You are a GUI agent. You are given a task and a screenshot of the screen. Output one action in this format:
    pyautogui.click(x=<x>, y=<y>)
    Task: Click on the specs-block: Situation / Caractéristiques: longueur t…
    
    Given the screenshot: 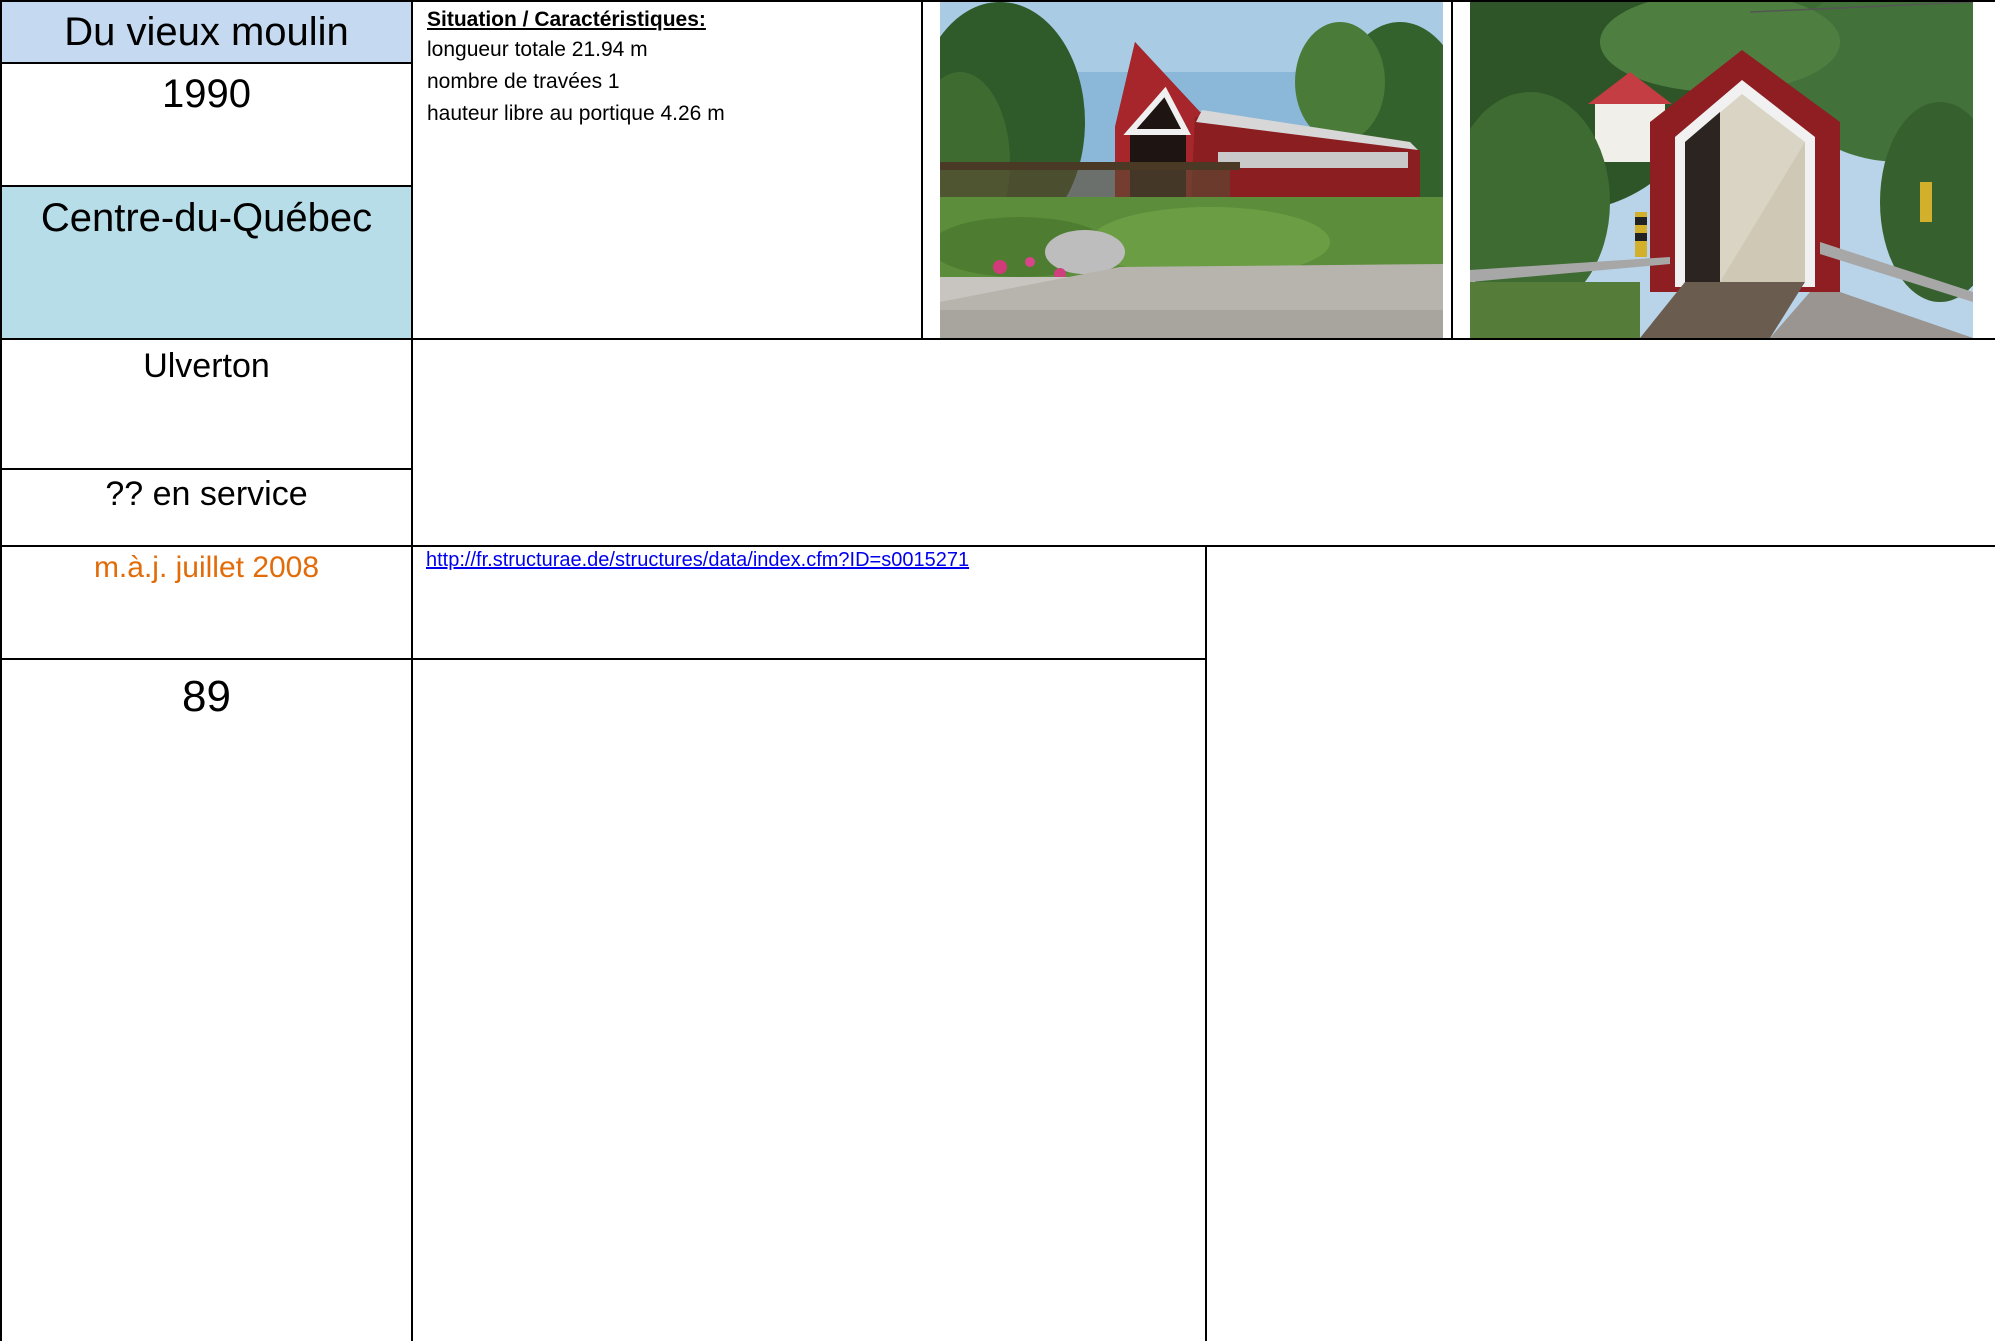 What is the action you would take?
    pyautogui.click(x=672, y=68)
    